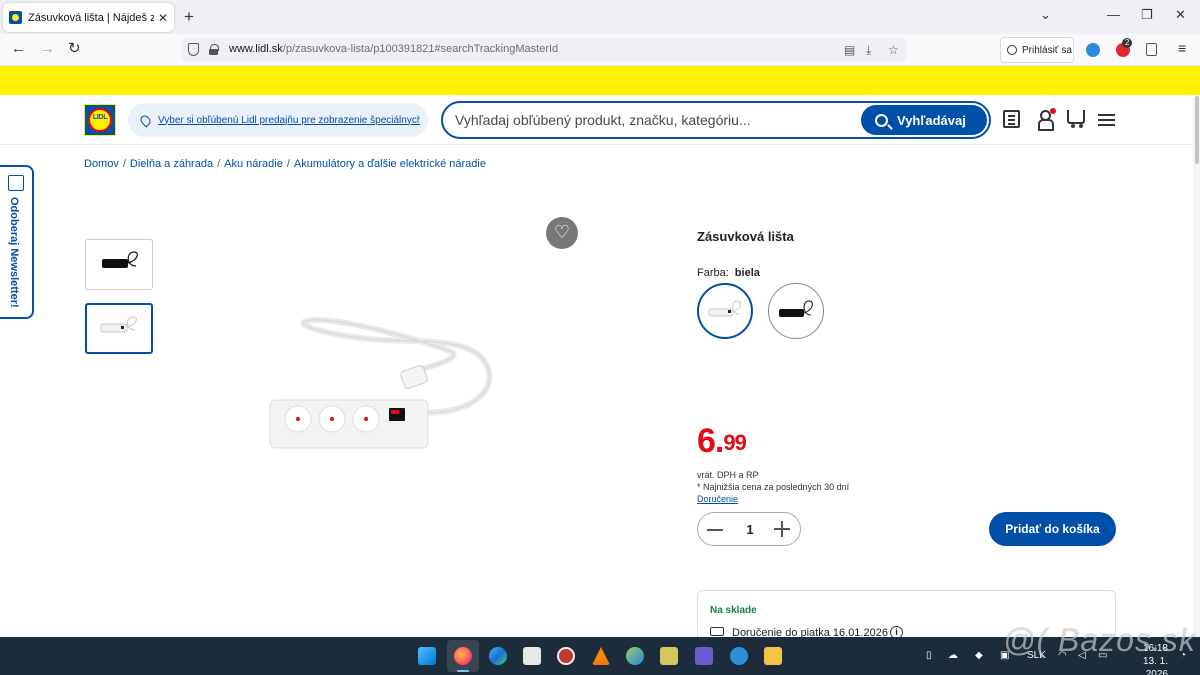  I want to click on breadcrumb-home: Domov, so click(101, 164).